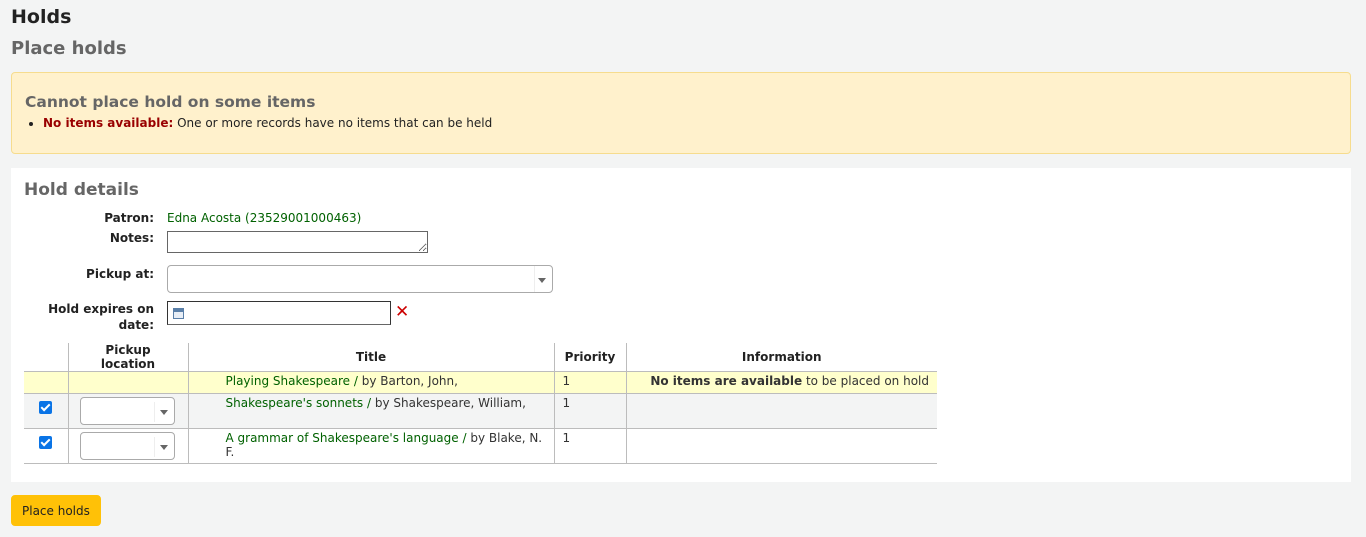 This screenshot has height=537, width=1366. Describe the element at coordinates (170, 102) in the screenshot. I see `alert-title: Cannot place hold on some items` at that location.